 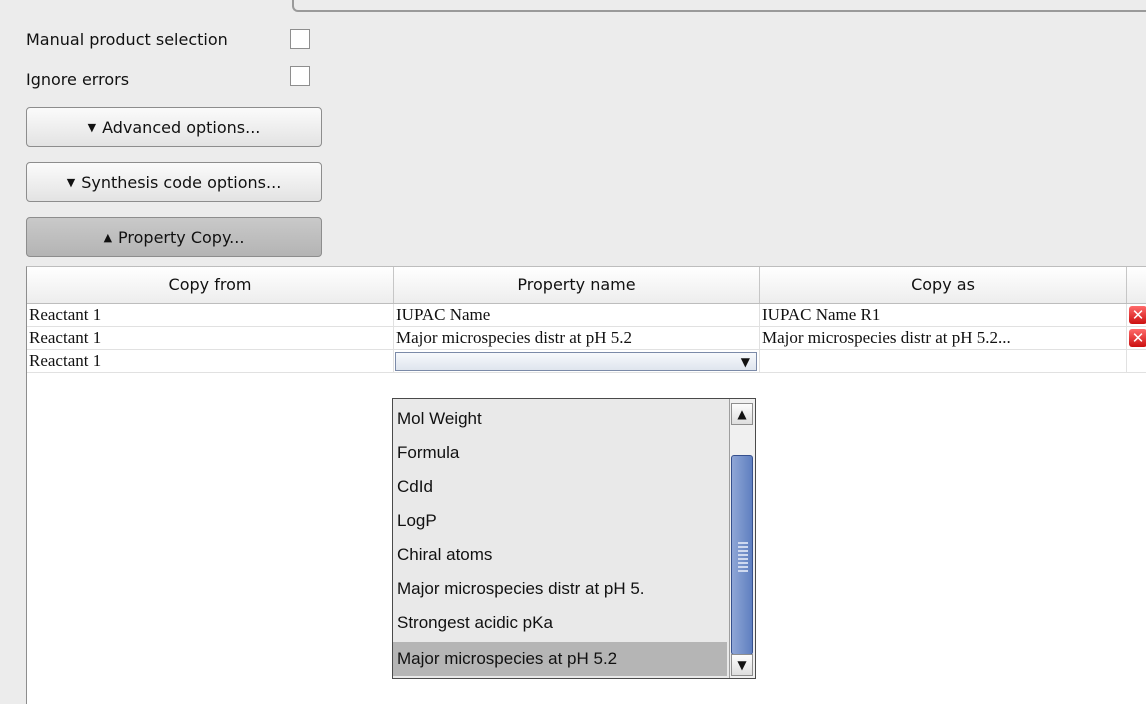 What do you see at coordinates (78, 79) in the screenshot?
I see `ignore-errors-label: Ignore errors` at bounding box center [78, 79].